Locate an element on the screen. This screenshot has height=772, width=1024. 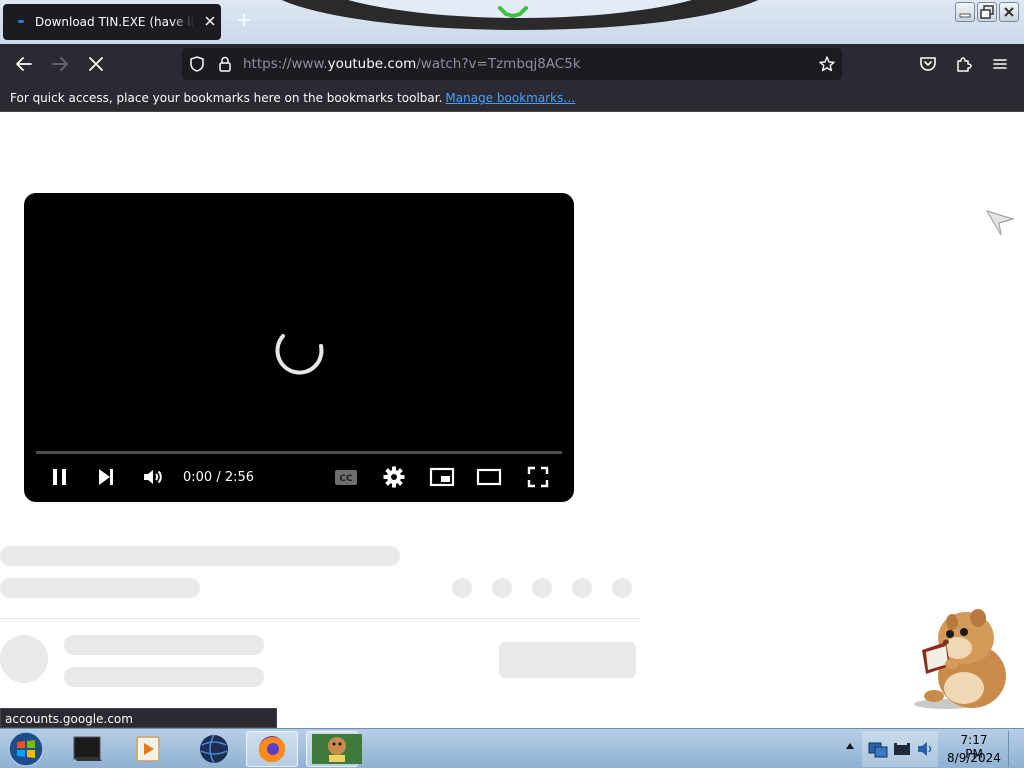
svg-text: CC is located at coordinates (346, 479).